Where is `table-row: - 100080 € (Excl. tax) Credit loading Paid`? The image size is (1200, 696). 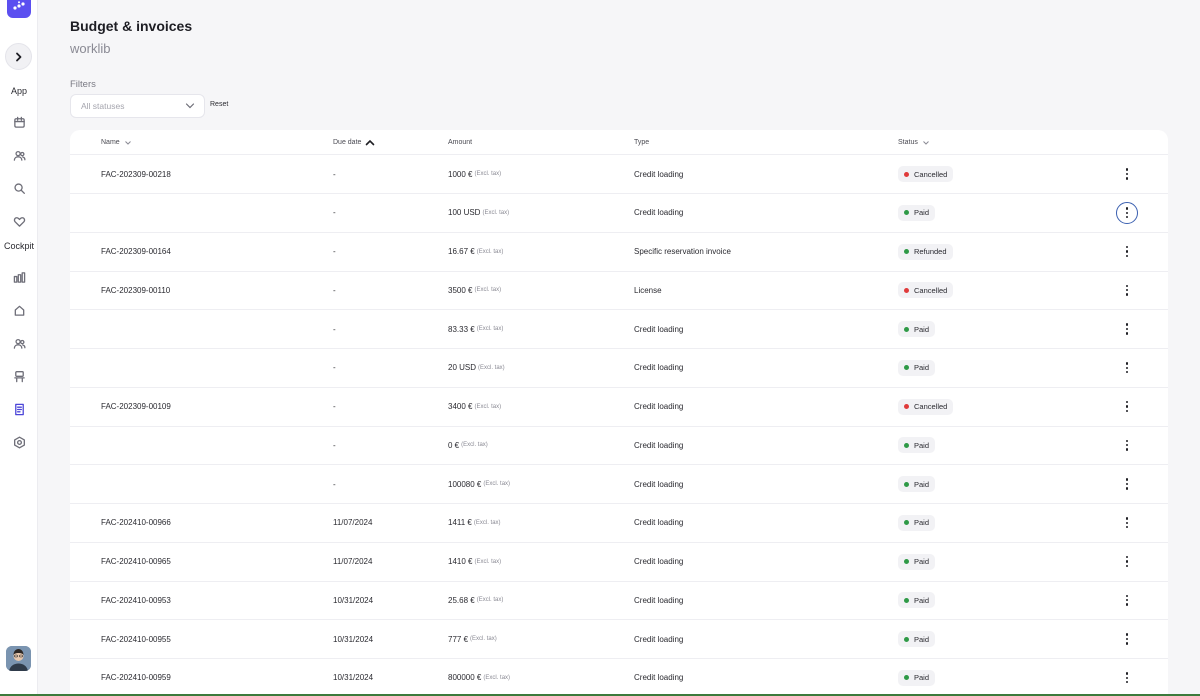
table-row: - 100080 € (Excl. tax) Credit loading Paid is located at coordinates (619, 484).